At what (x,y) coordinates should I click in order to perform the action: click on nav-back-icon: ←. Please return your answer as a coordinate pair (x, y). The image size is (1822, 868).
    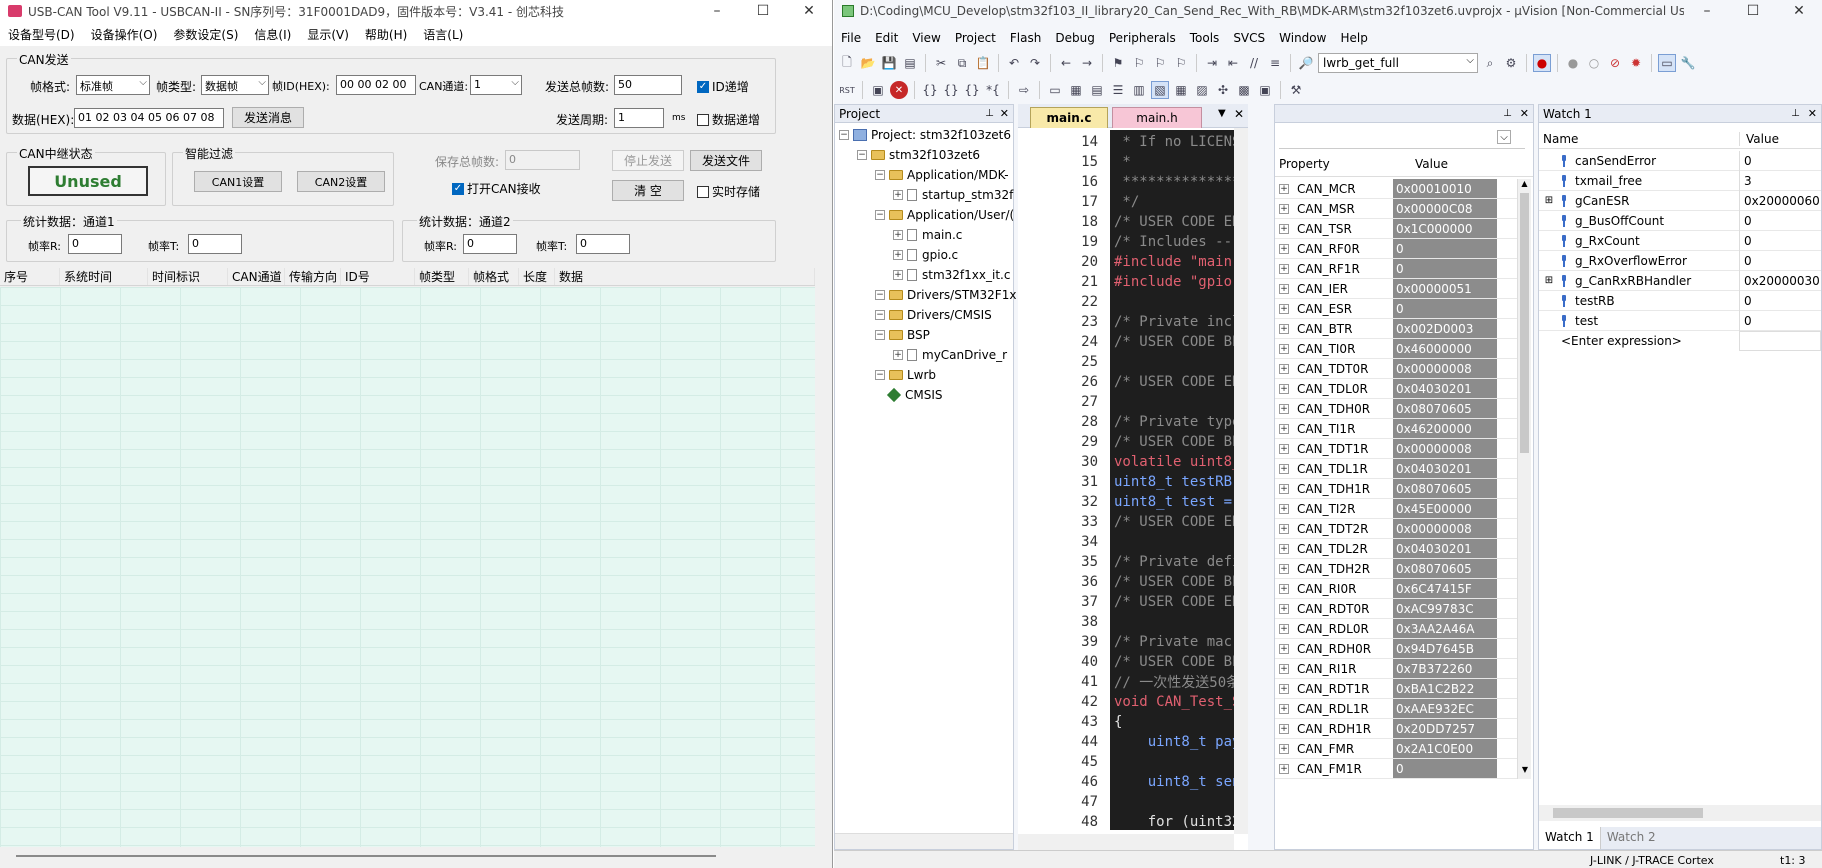
    Looking at the image, I should click on (1066, 63).